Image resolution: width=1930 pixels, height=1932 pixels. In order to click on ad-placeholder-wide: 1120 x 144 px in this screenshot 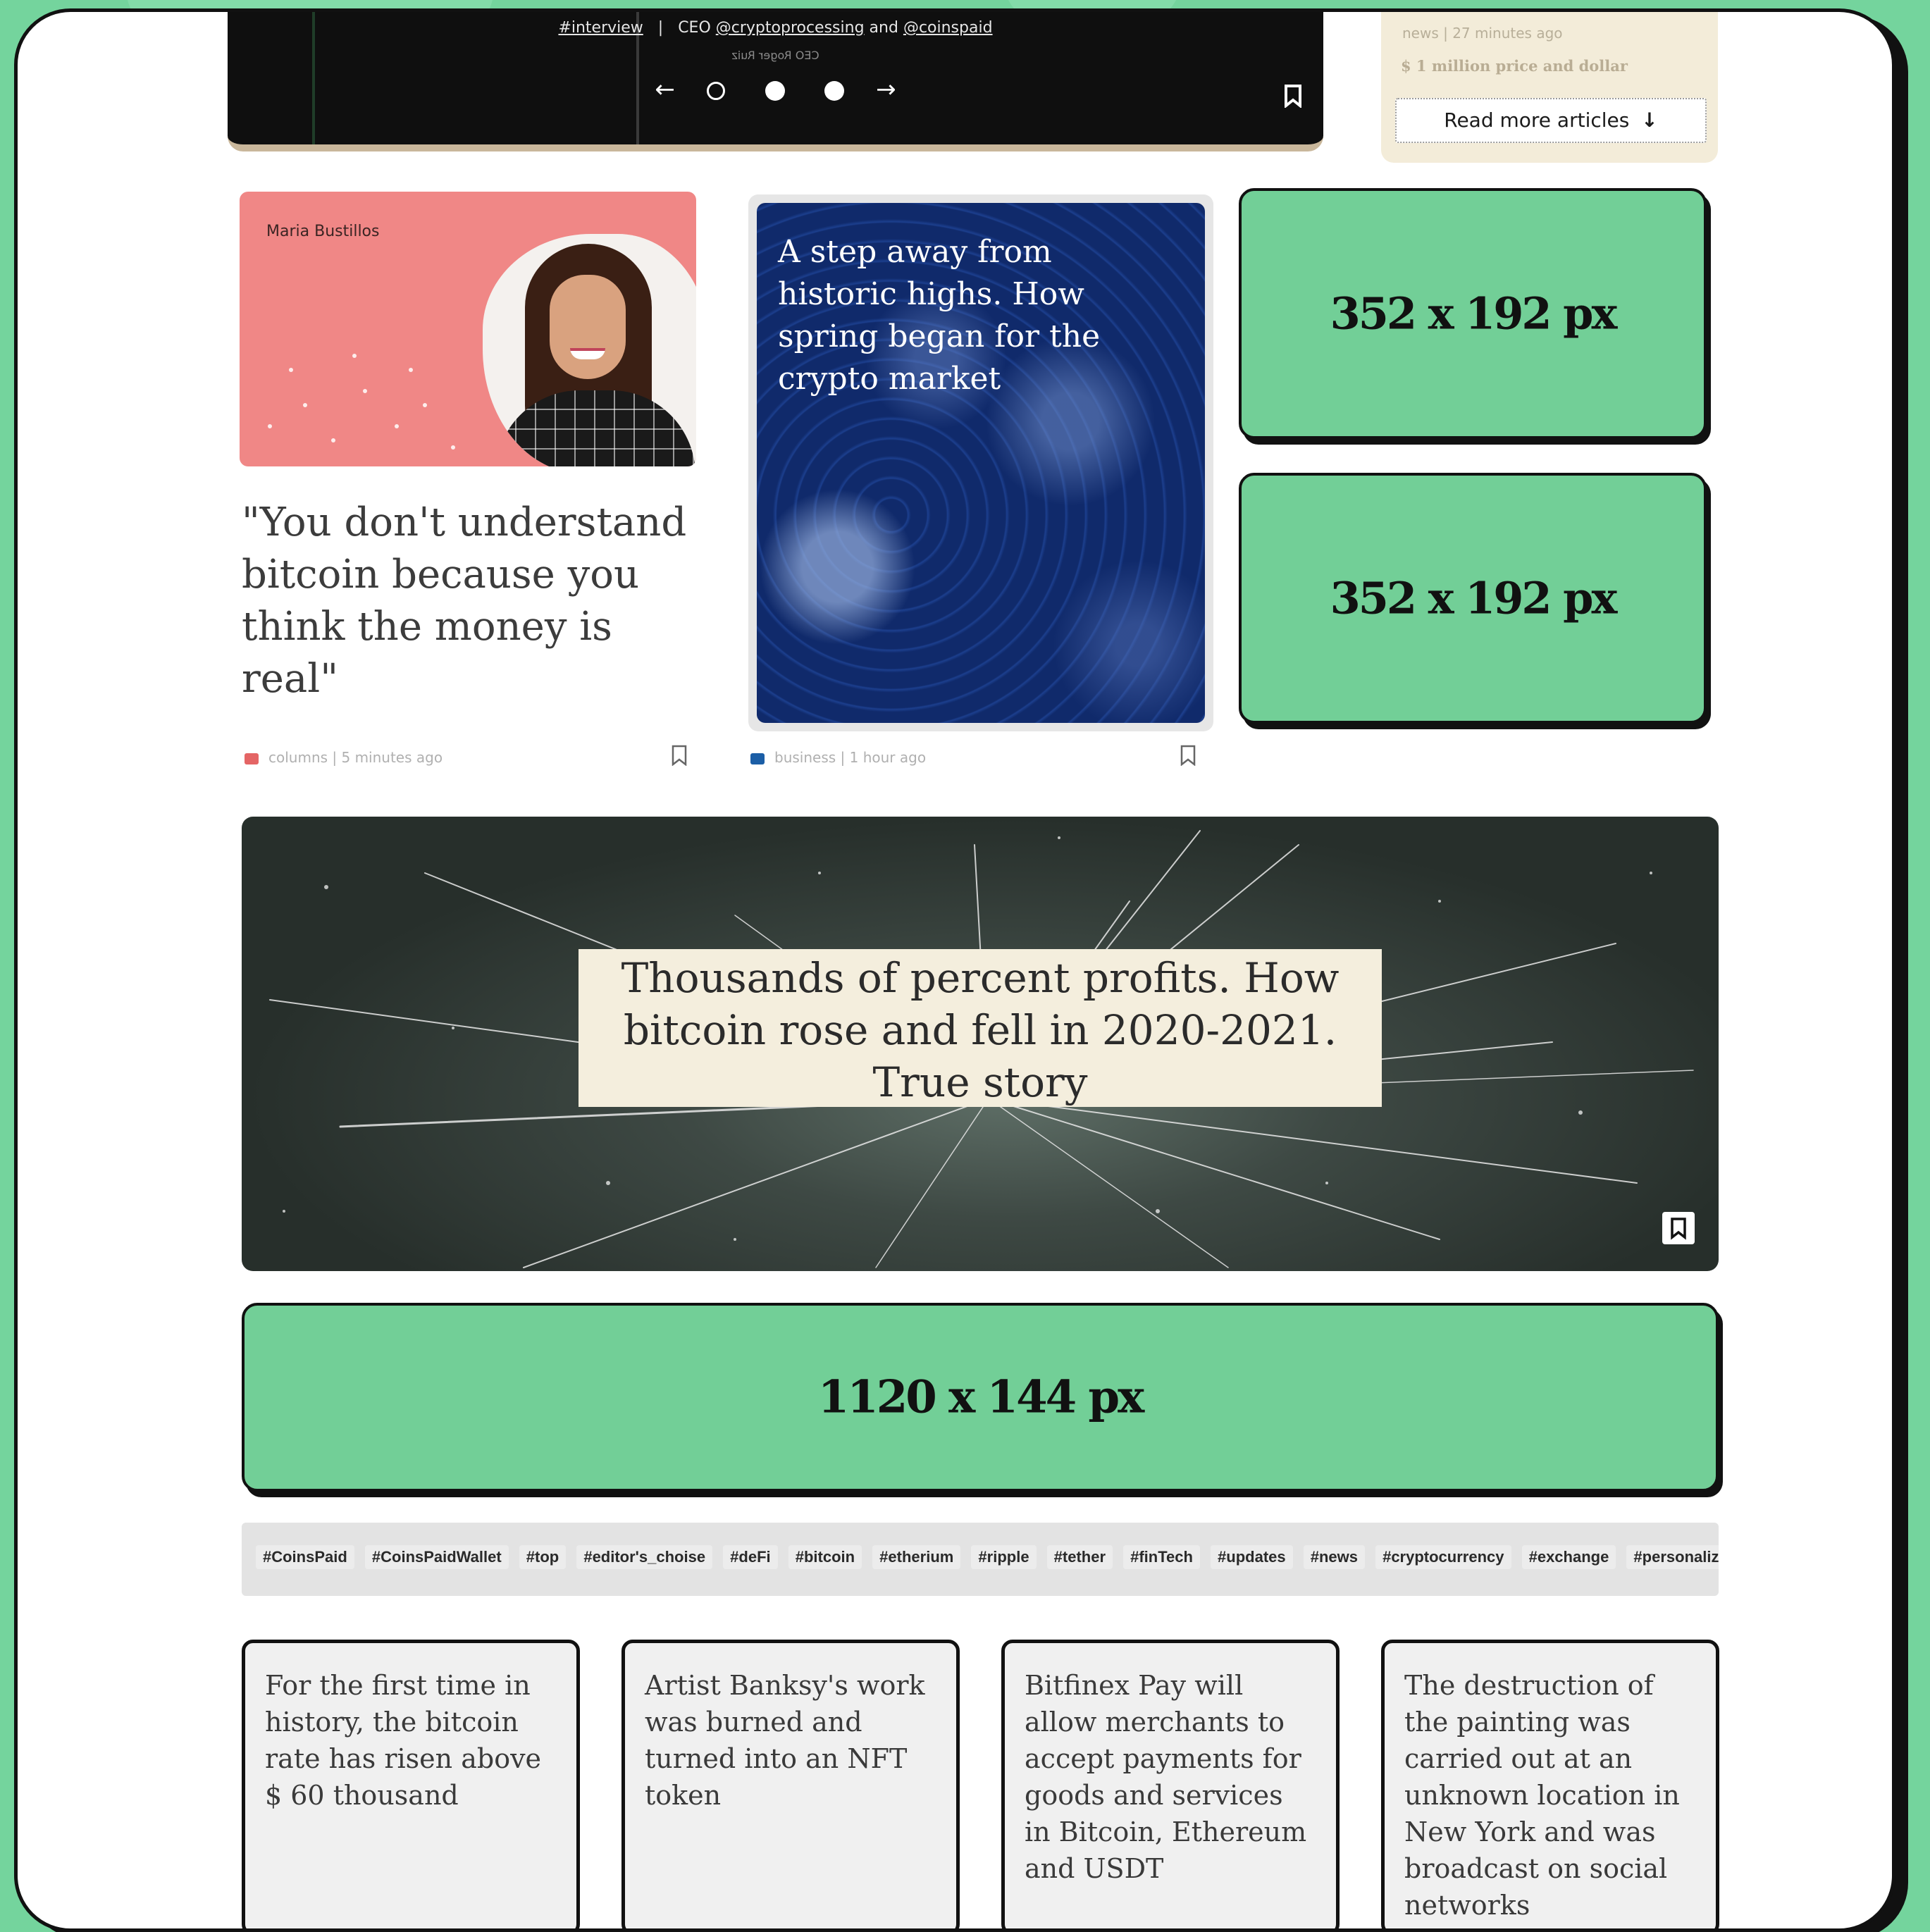, I will do `click(980, 1397)`.